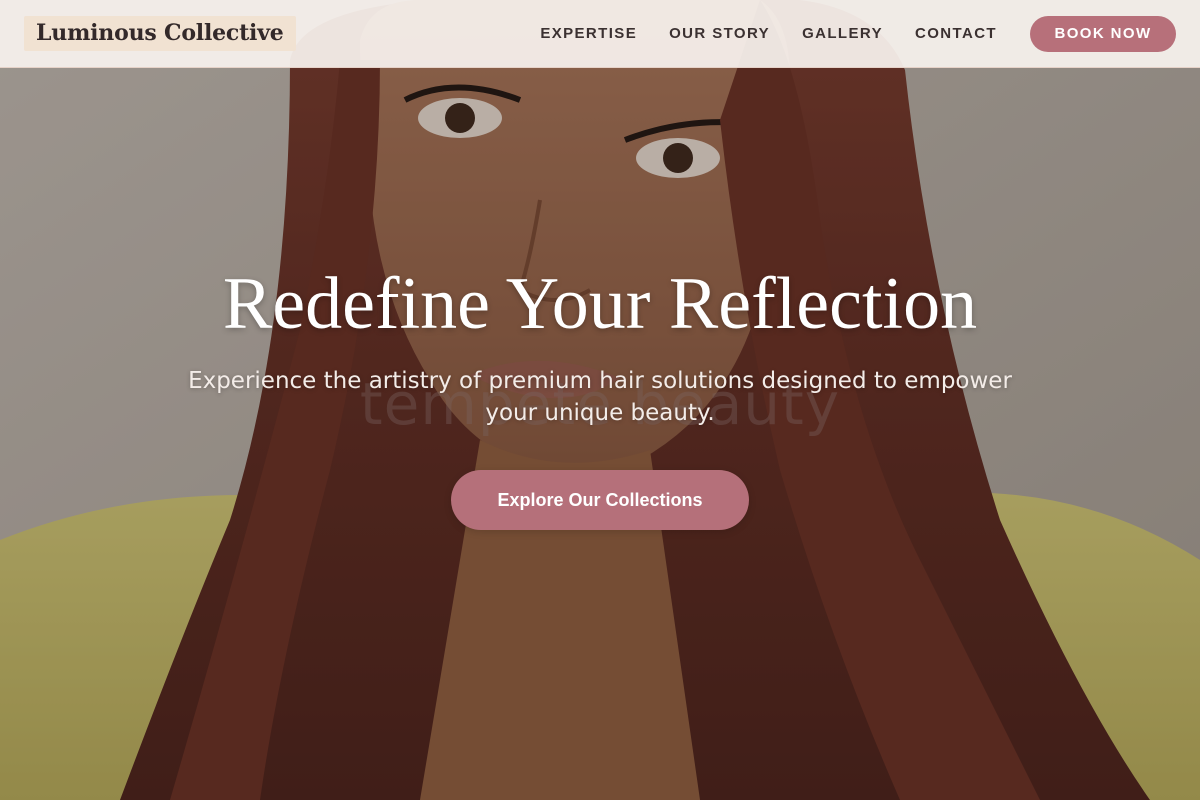 This screenshot has width=1200, height=800. What do you see at coordinates (588, 33) in the screenshot?
I see `nav-link-expertise: EXPERTISE` at bounding box center [588, 33].